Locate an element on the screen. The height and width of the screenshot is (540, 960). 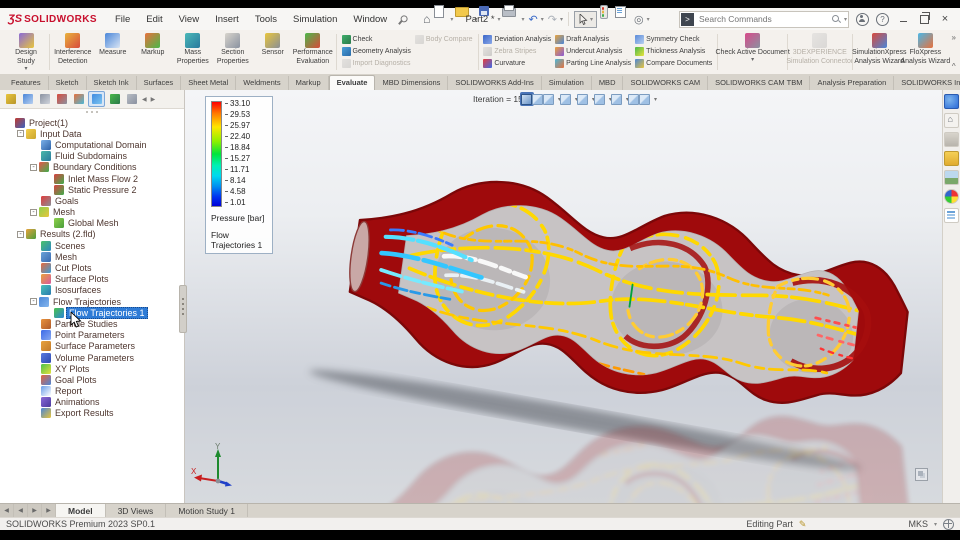
tree-item-cut-plots: Cut Plots is located at coordinates (92, 268).